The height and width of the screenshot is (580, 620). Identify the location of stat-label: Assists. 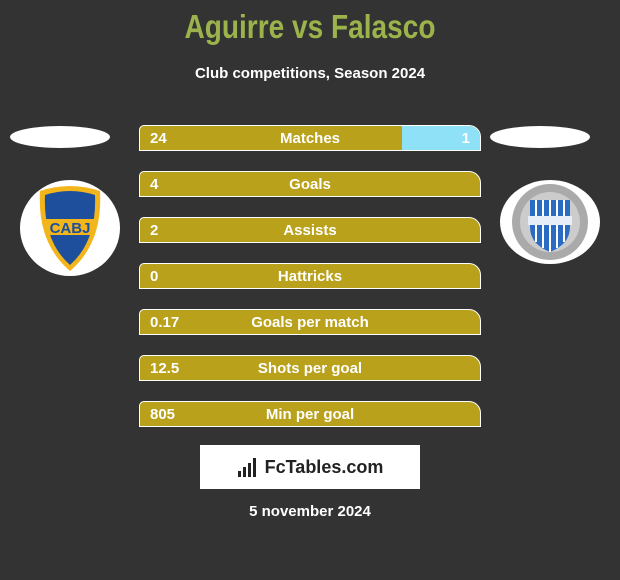
(310, 230).